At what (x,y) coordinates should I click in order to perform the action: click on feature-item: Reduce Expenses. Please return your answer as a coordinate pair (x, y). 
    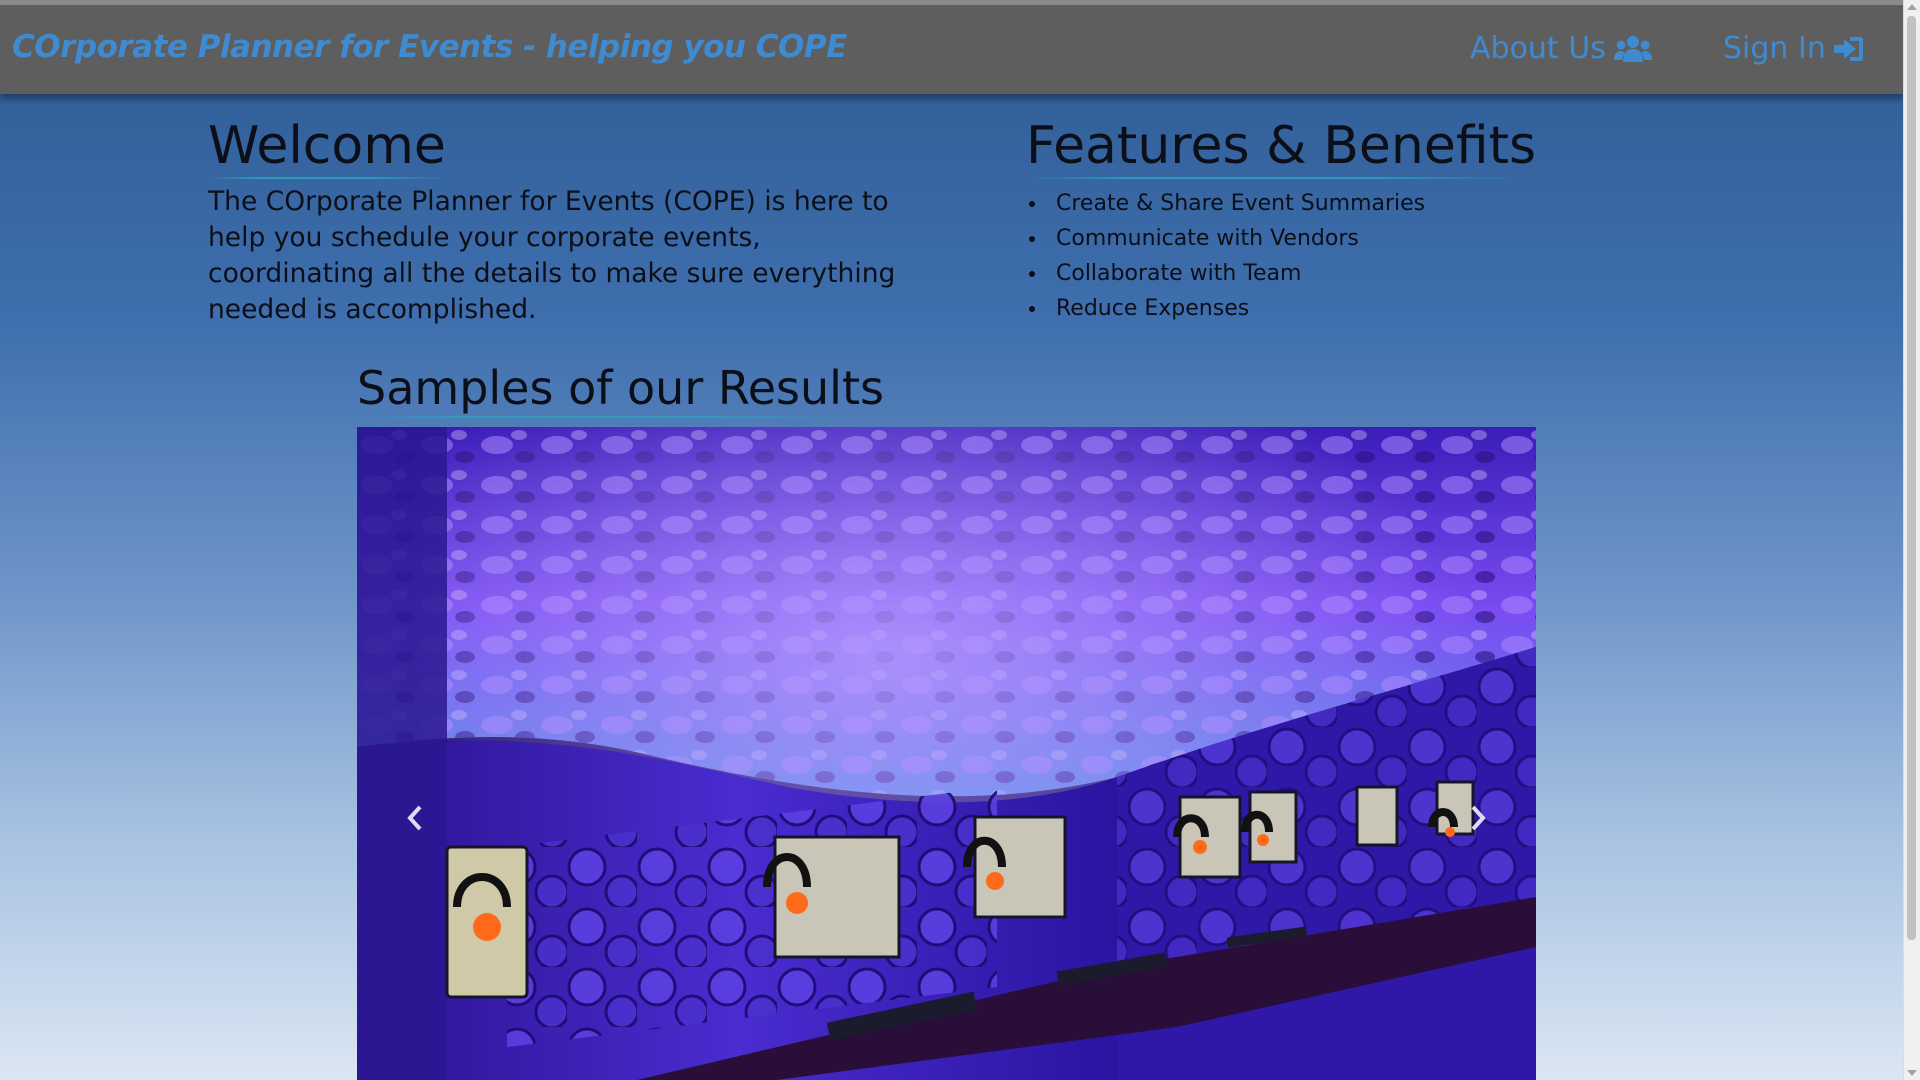
    Looking at the image, I should click on (1226, 308).